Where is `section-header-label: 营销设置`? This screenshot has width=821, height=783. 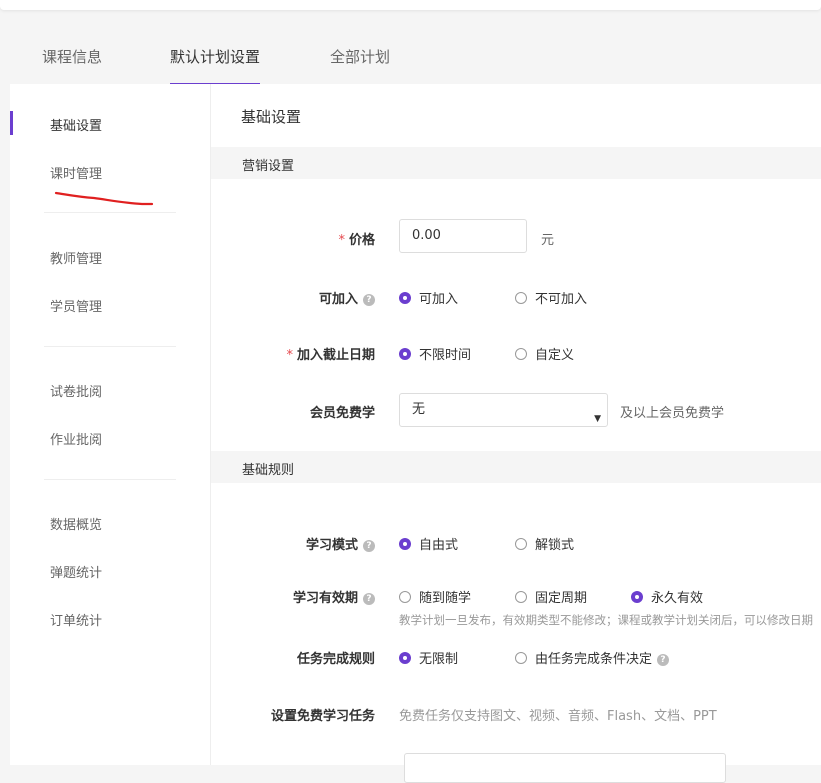
section-header-label: 营销设置 is located at coordinates (268, 166).